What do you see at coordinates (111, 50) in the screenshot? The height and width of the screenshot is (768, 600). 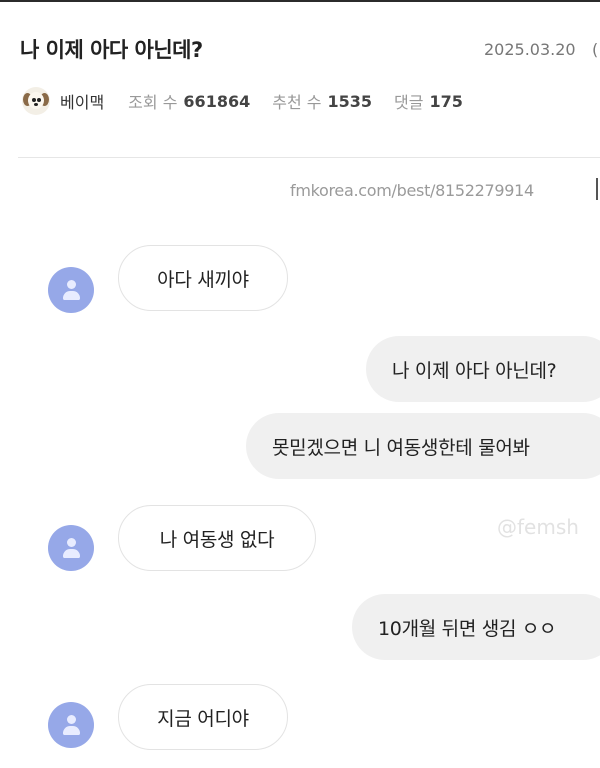 I see `post-title: 나 이제 아다 아닌데?` at bounding box center [111, 50].